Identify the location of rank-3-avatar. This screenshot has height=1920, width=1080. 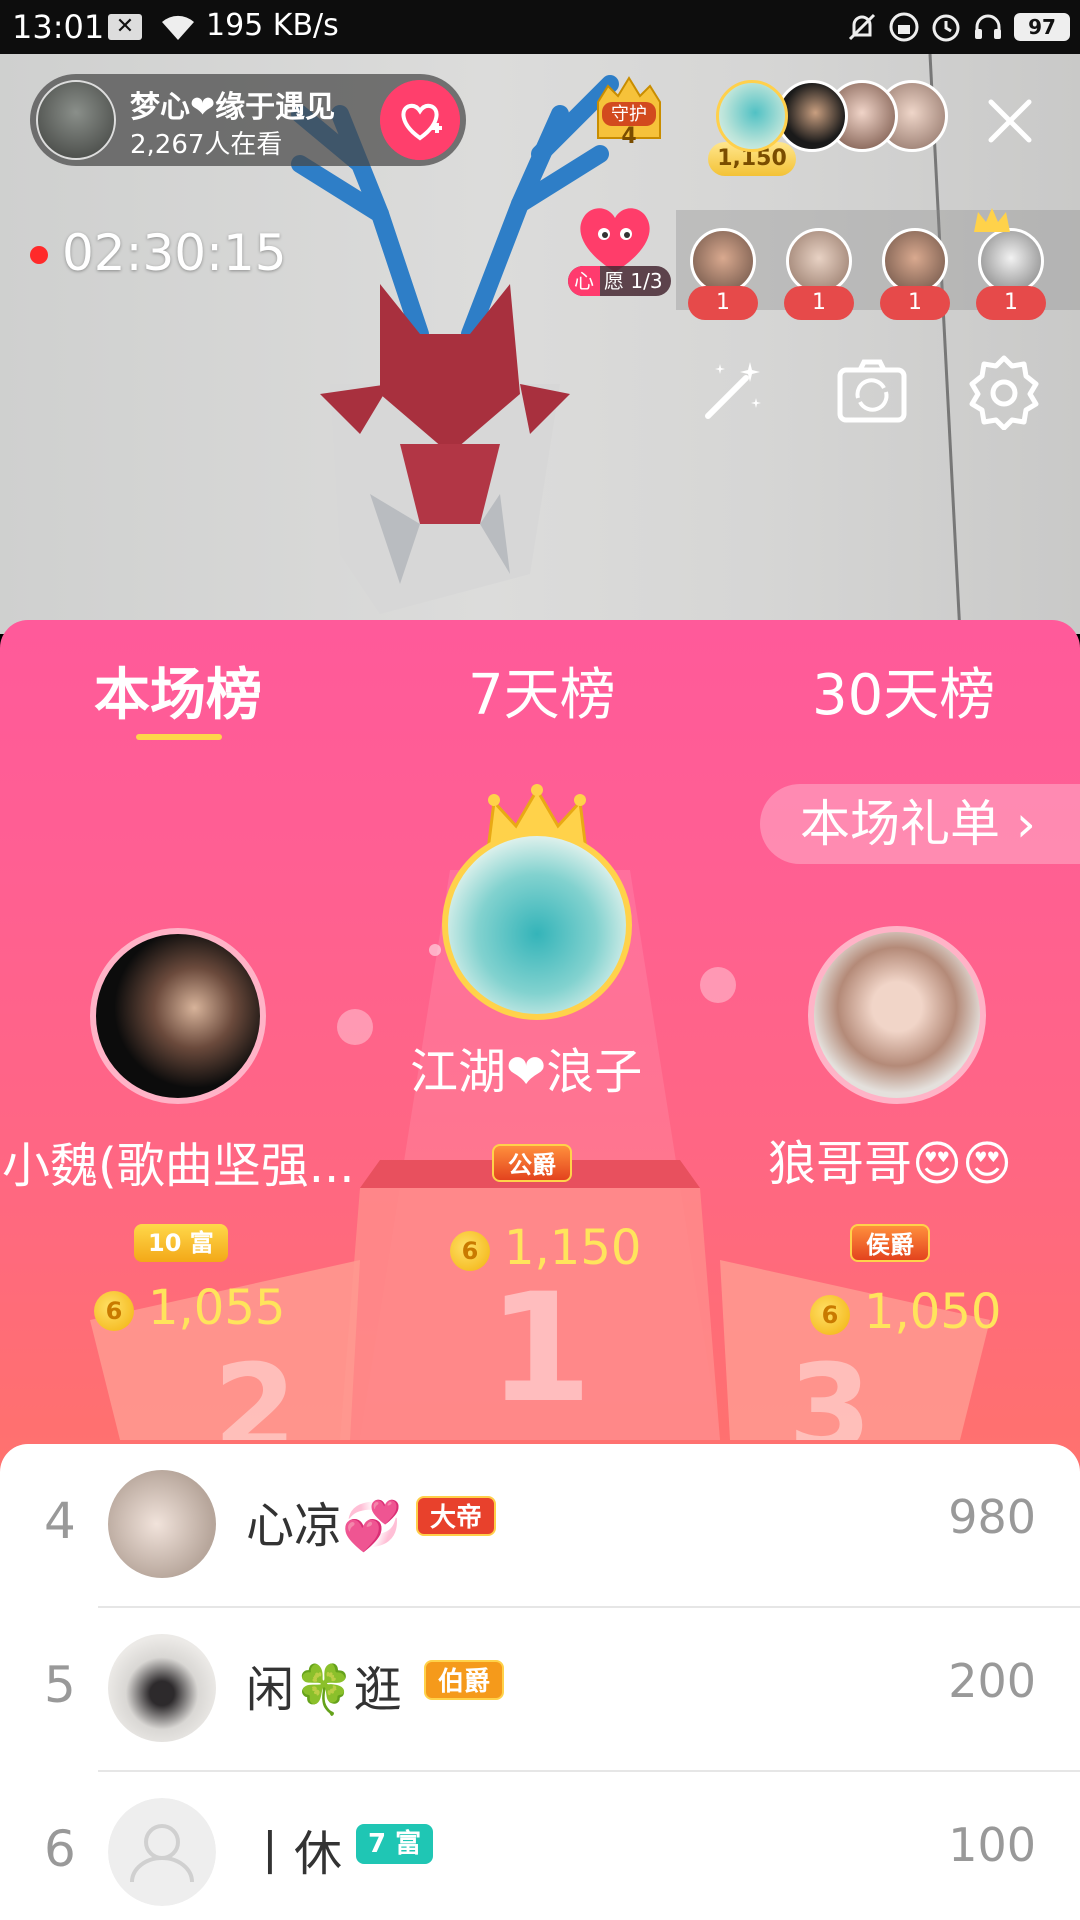
(897, 1015).